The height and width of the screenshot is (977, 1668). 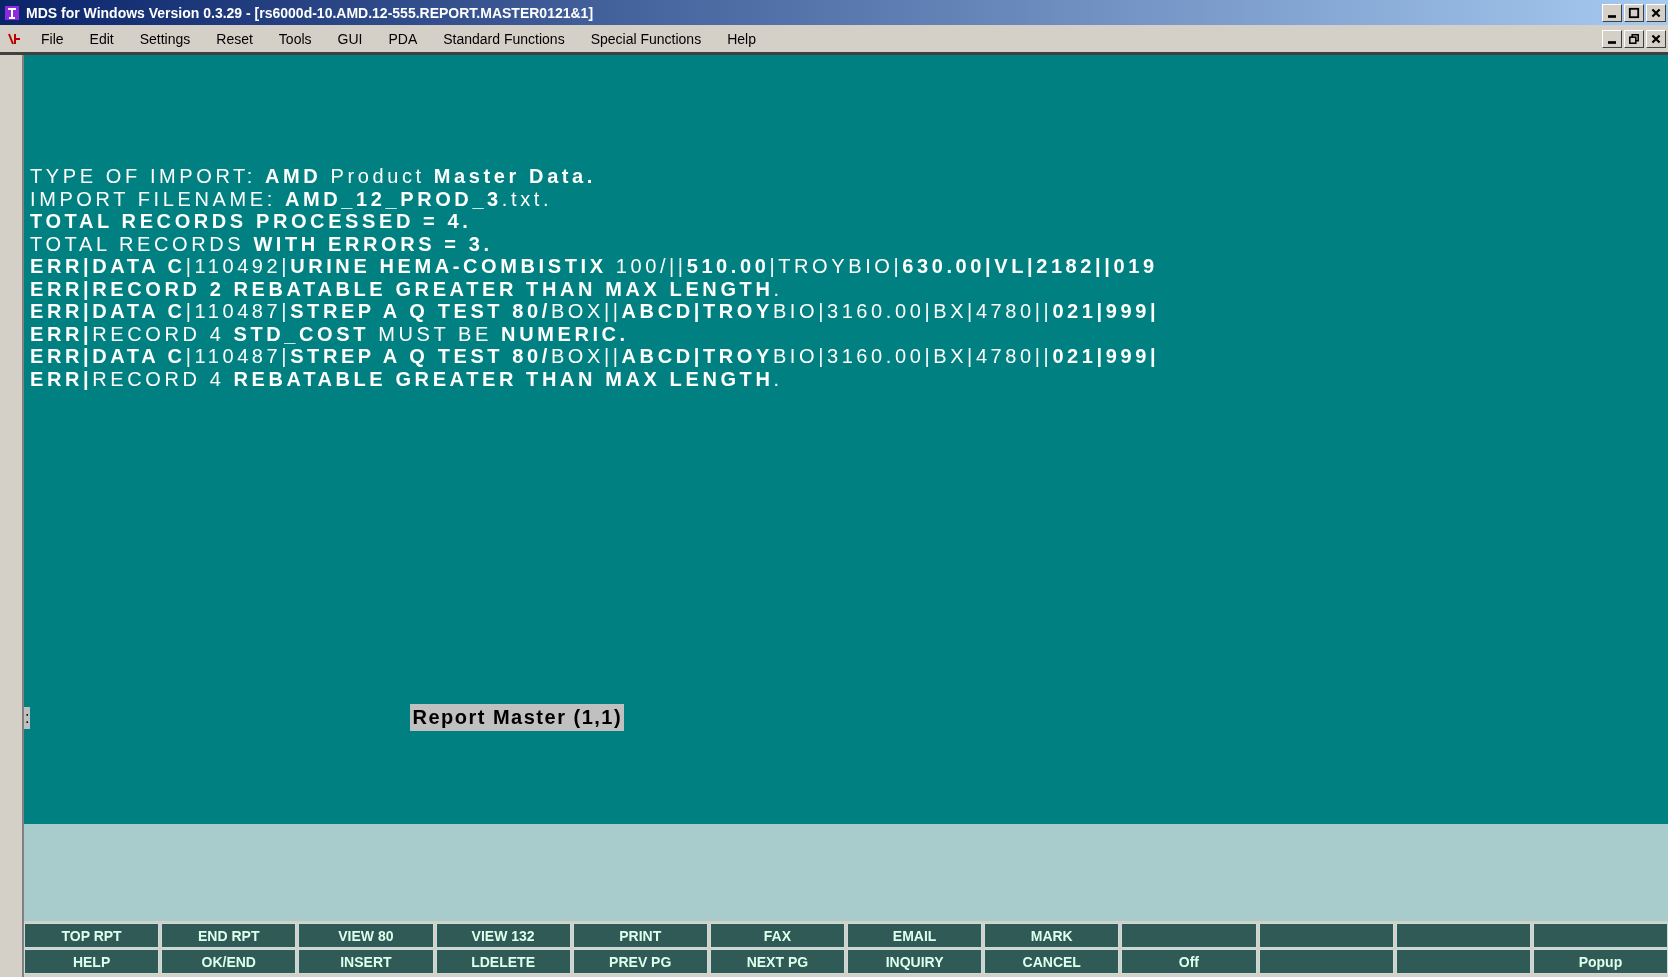 What do you see at coordinates (407, 378) in the screenshot?
I see `report-line: ERR|RECORD 4 REBATABLE GREATER THAN MAX LENGTH.` at bounding box center [407, 378].